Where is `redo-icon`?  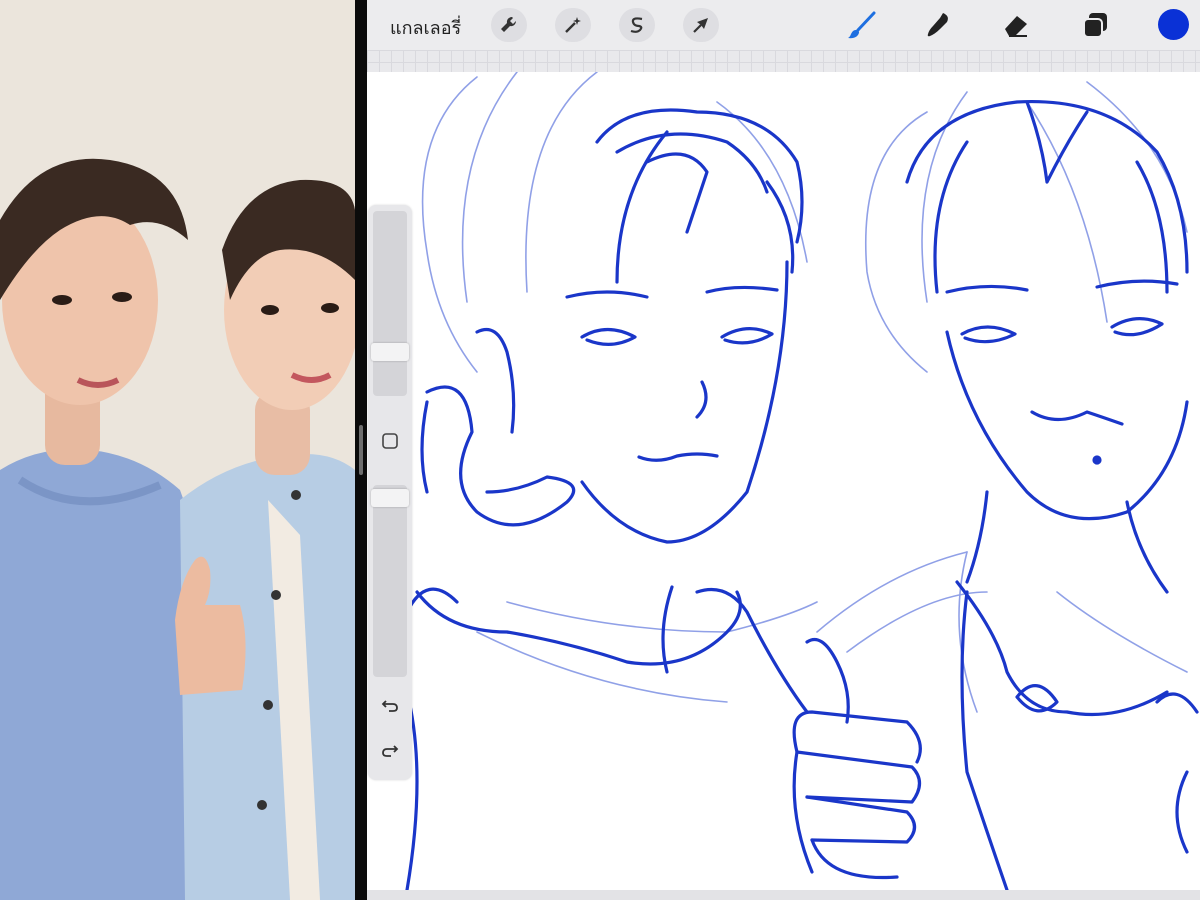 redo-icon is located at coordinates (390, 751).